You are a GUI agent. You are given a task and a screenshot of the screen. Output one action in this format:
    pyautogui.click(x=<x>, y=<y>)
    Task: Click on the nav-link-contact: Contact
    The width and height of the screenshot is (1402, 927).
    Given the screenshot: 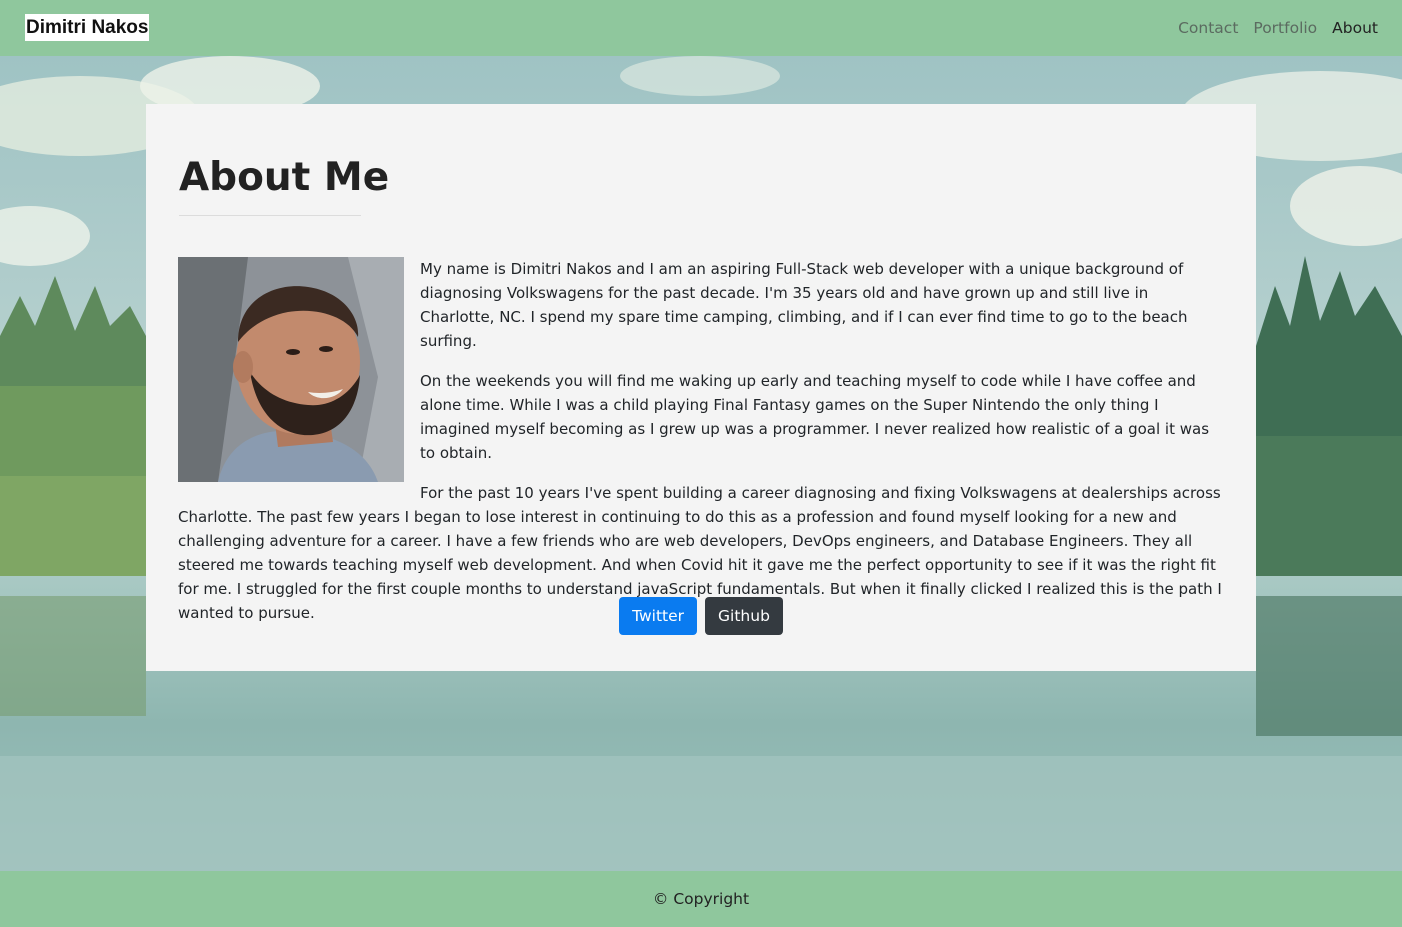 What is the action you would take?
    pyautogui.click(x=1208, y=28)
    